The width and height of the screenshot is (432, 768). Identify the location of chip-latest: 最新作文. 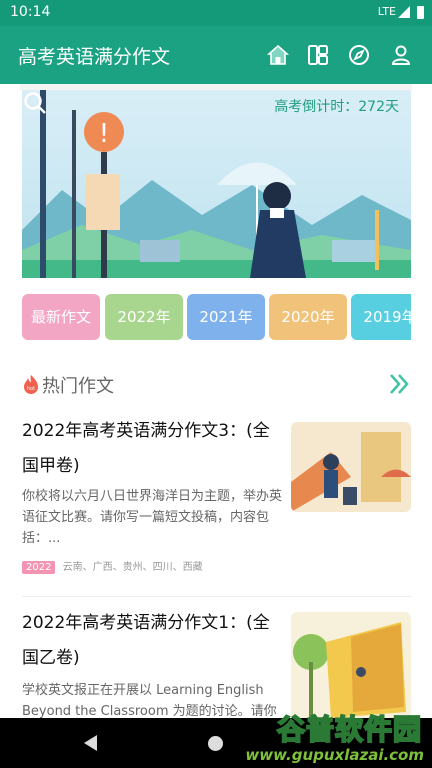
(61, 317).